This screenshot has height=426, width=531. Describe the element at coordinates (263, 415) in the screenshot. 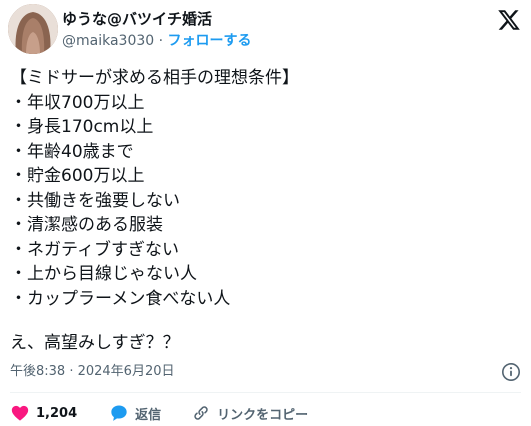

I see `copy-link-label: リンクをコピー` at that location.